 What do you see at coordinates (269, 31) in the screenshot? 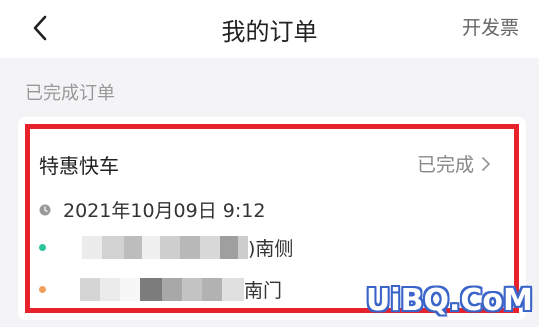
I see `page-title: 我的订单` at bounding box center [269, 31].